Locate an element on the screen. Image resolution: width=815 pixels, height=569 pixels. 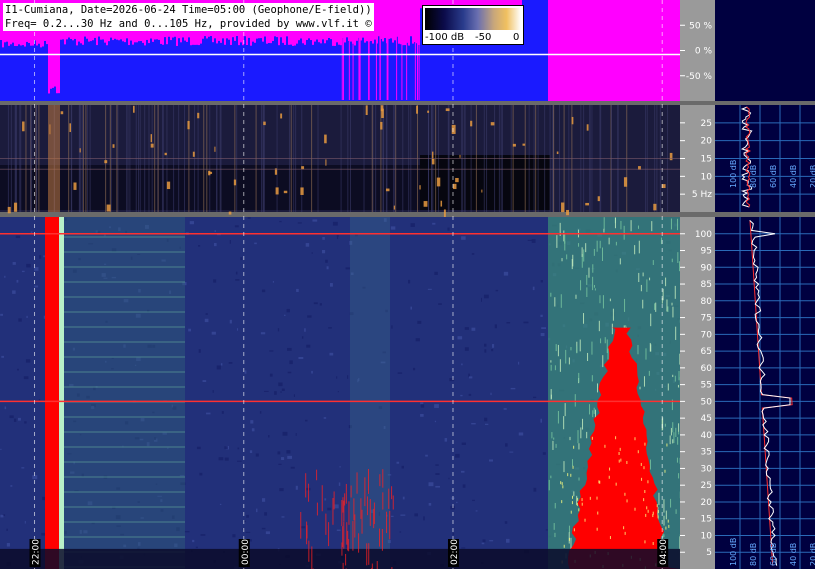
lf-profile-label: 60 dB is located at coordinates (773, 176).